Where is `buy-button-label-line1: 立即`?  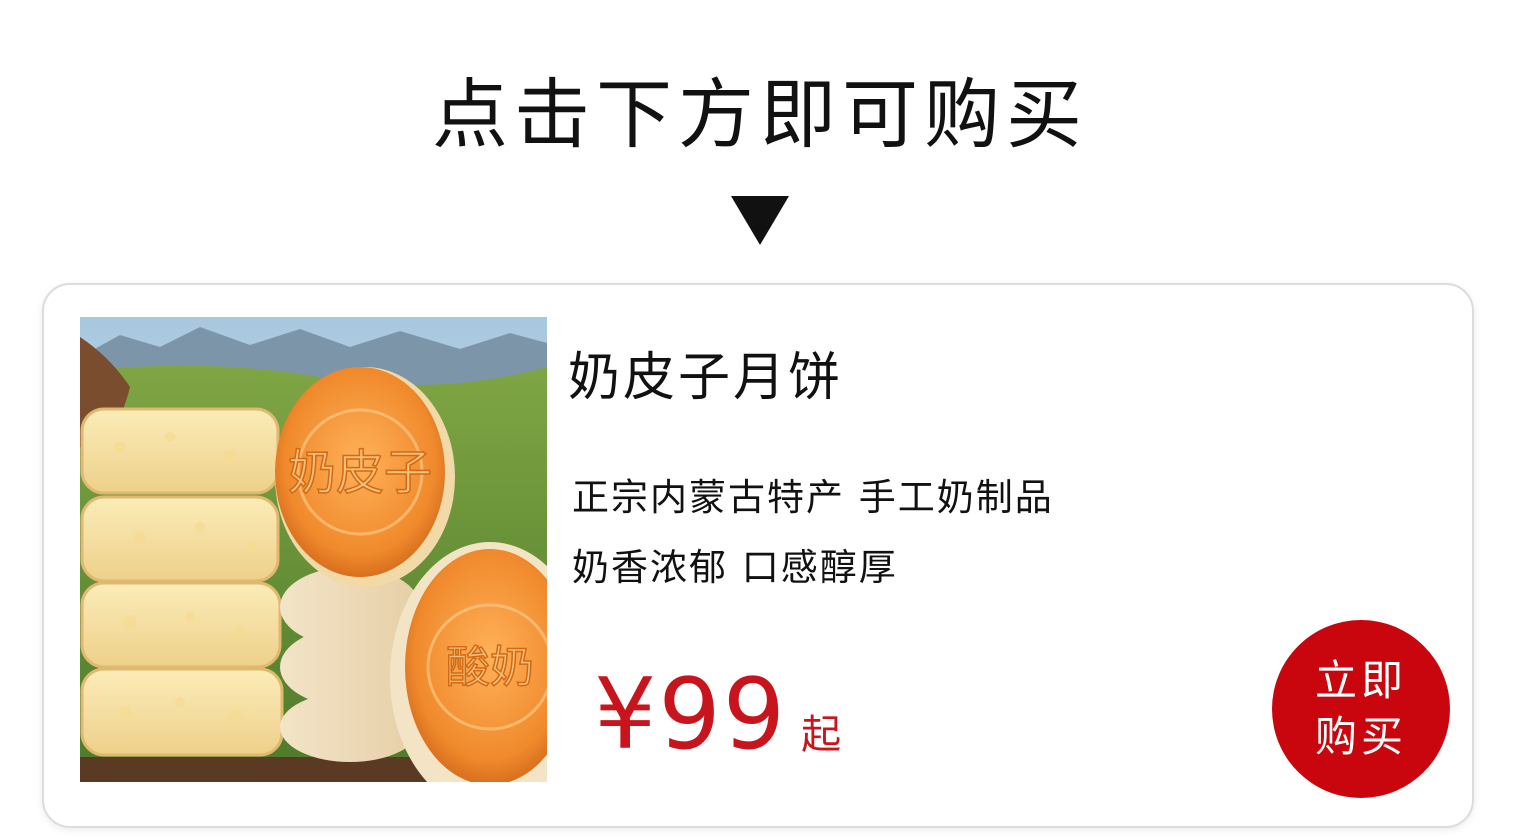 buy-button-label-line1: 立即 is located at coordinates (1360, 680).